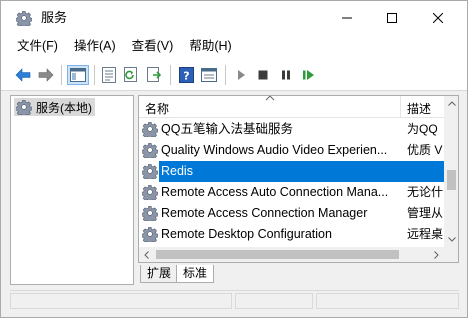  I want to click on title-bar: 服务, so click(234, 18).